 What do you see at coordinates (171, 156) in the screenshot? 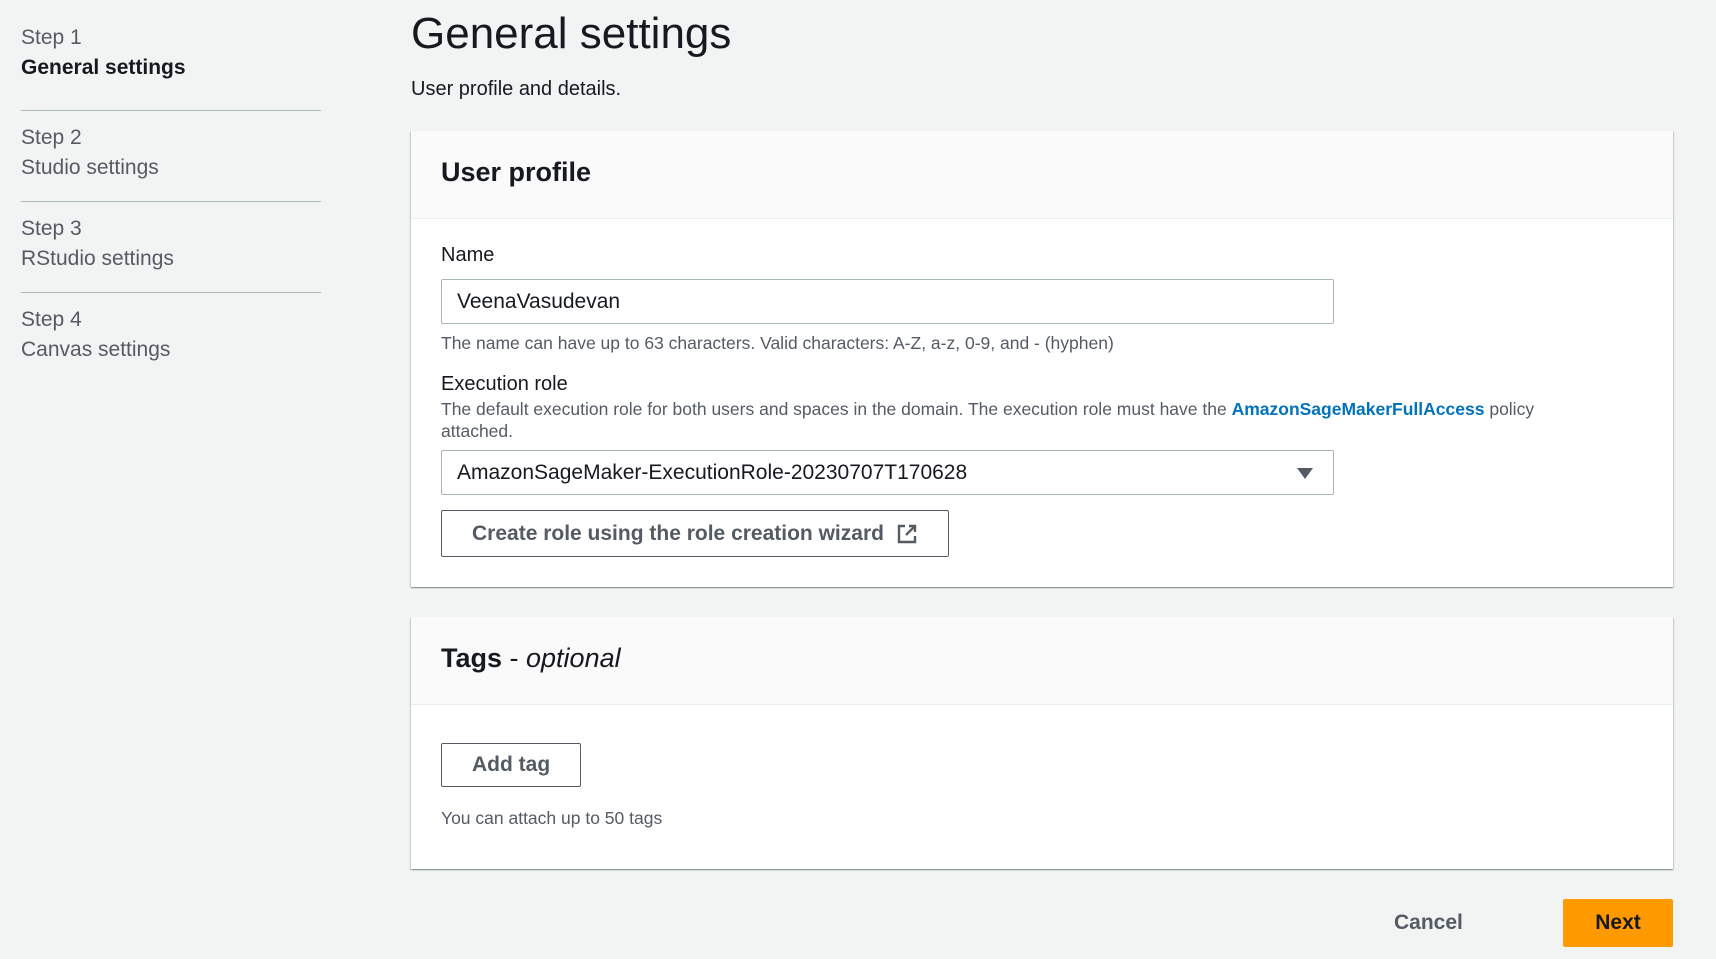
I see `step-2: Step 2 Studio settings` at bounding box center [171, 156].